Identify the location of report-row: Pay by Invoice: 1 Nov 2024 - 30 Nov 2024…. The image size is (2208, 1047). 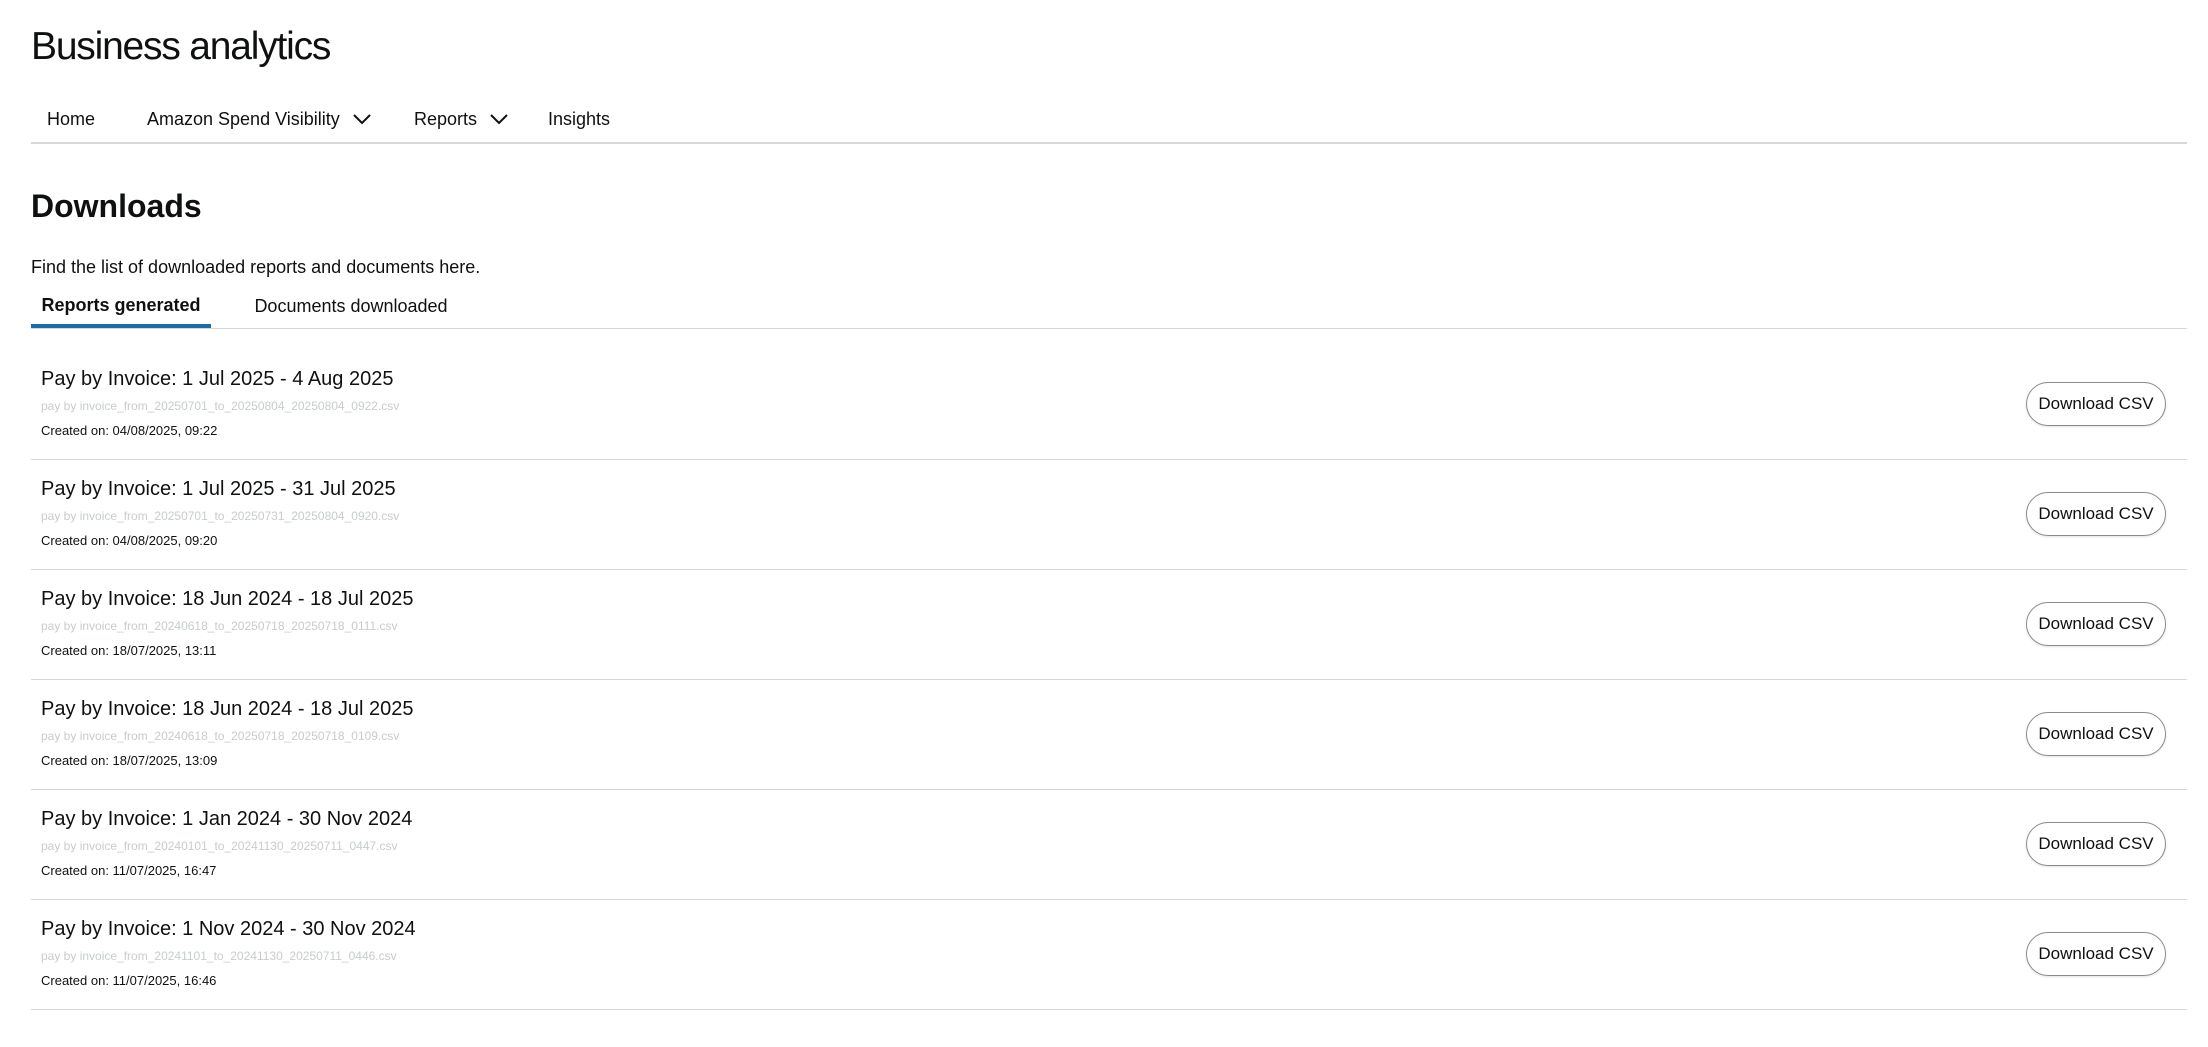
(1109, 955).